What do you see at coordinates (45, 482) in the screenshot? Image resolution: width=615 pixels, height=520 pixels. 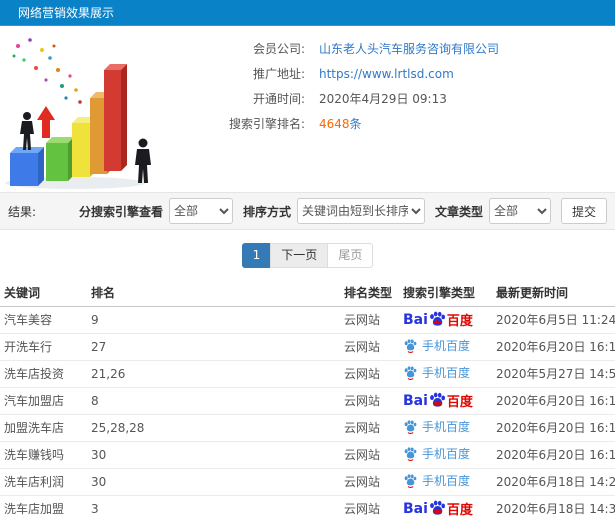 I see `keyword-cell: 洗车店利润` at bounding box center [45, 482].